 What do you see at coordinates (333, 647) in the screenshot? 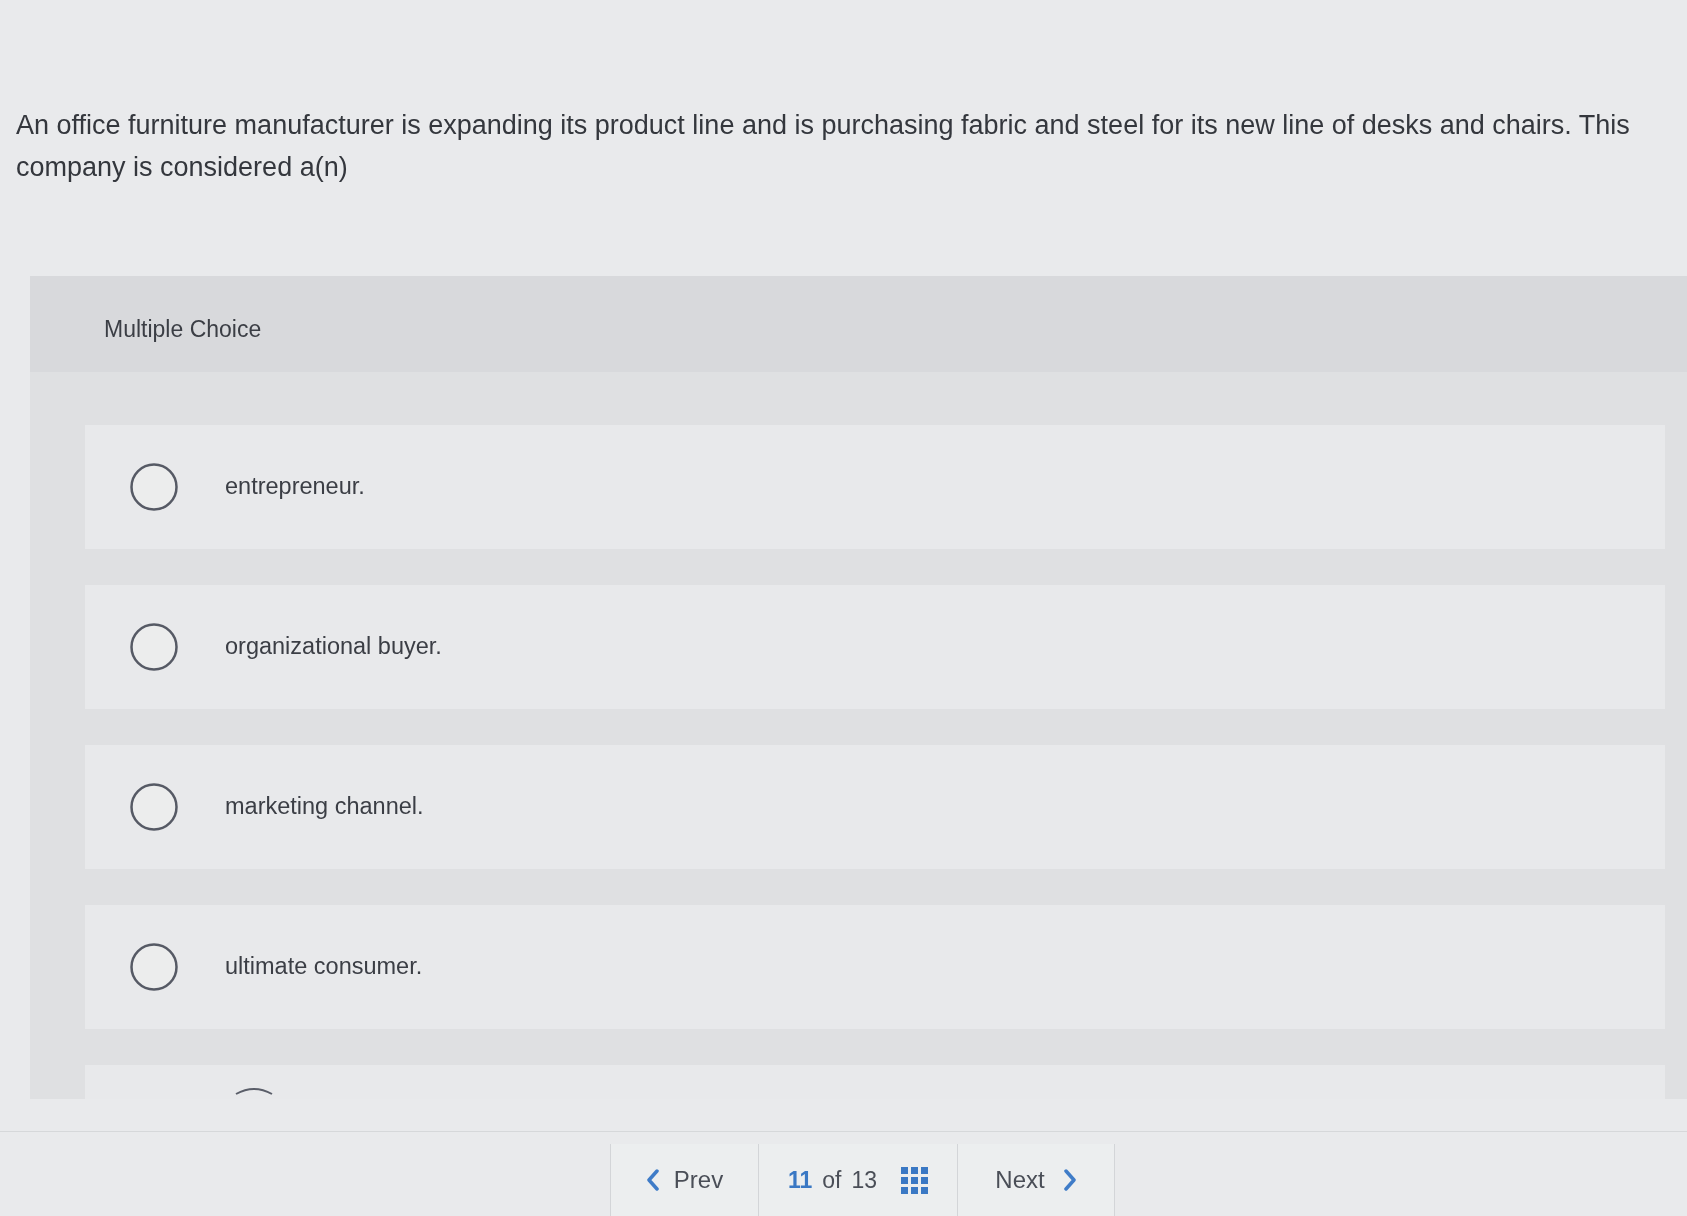
I see `option-label: organizational buyer.` at bounding box center [333, 647].